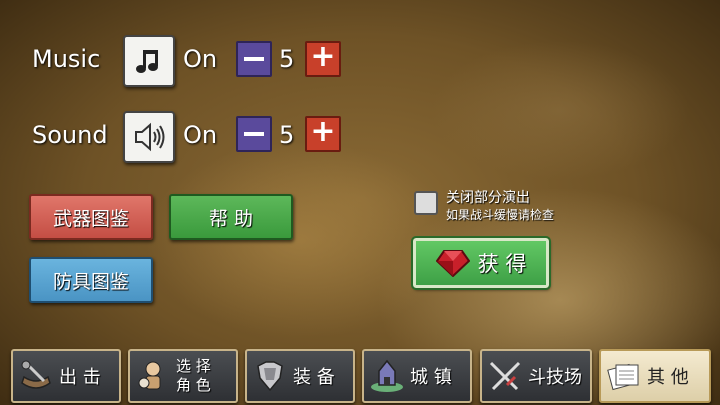  Describe the element at coordinates (323, 59) in the screenshot. I see `music-increase-button: +` at that location.